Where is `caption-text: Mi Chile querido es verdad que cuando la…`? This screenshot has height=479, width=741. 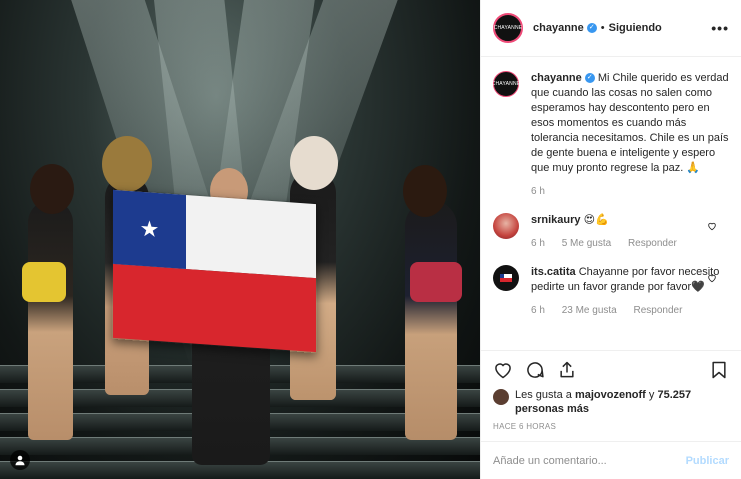
caption-text: Mi Chile querido es verdad que cuando la… is located at coordinates (630, 123).